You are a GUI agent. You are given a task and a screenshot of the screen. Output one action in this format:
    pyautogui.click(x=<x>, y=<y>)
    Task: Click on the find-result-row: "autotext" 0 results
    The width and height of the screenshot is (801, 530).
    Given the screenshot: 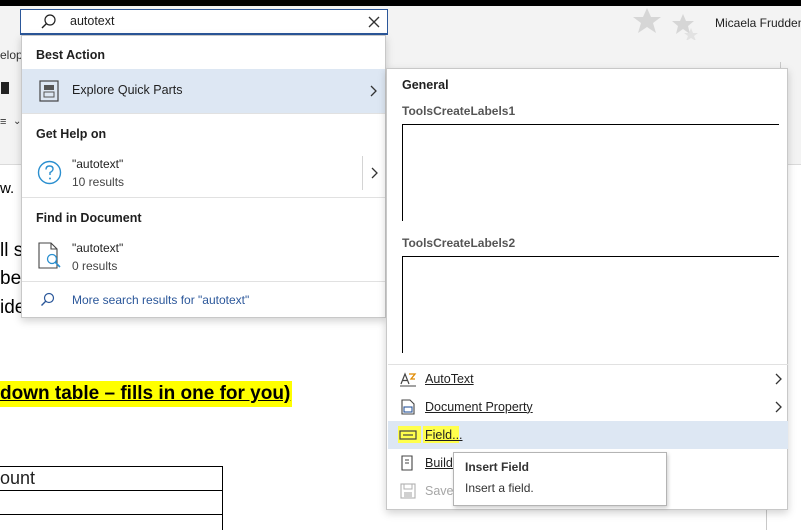 What is the action you would take?
    pyautogui.click(x=203, y=257)
    